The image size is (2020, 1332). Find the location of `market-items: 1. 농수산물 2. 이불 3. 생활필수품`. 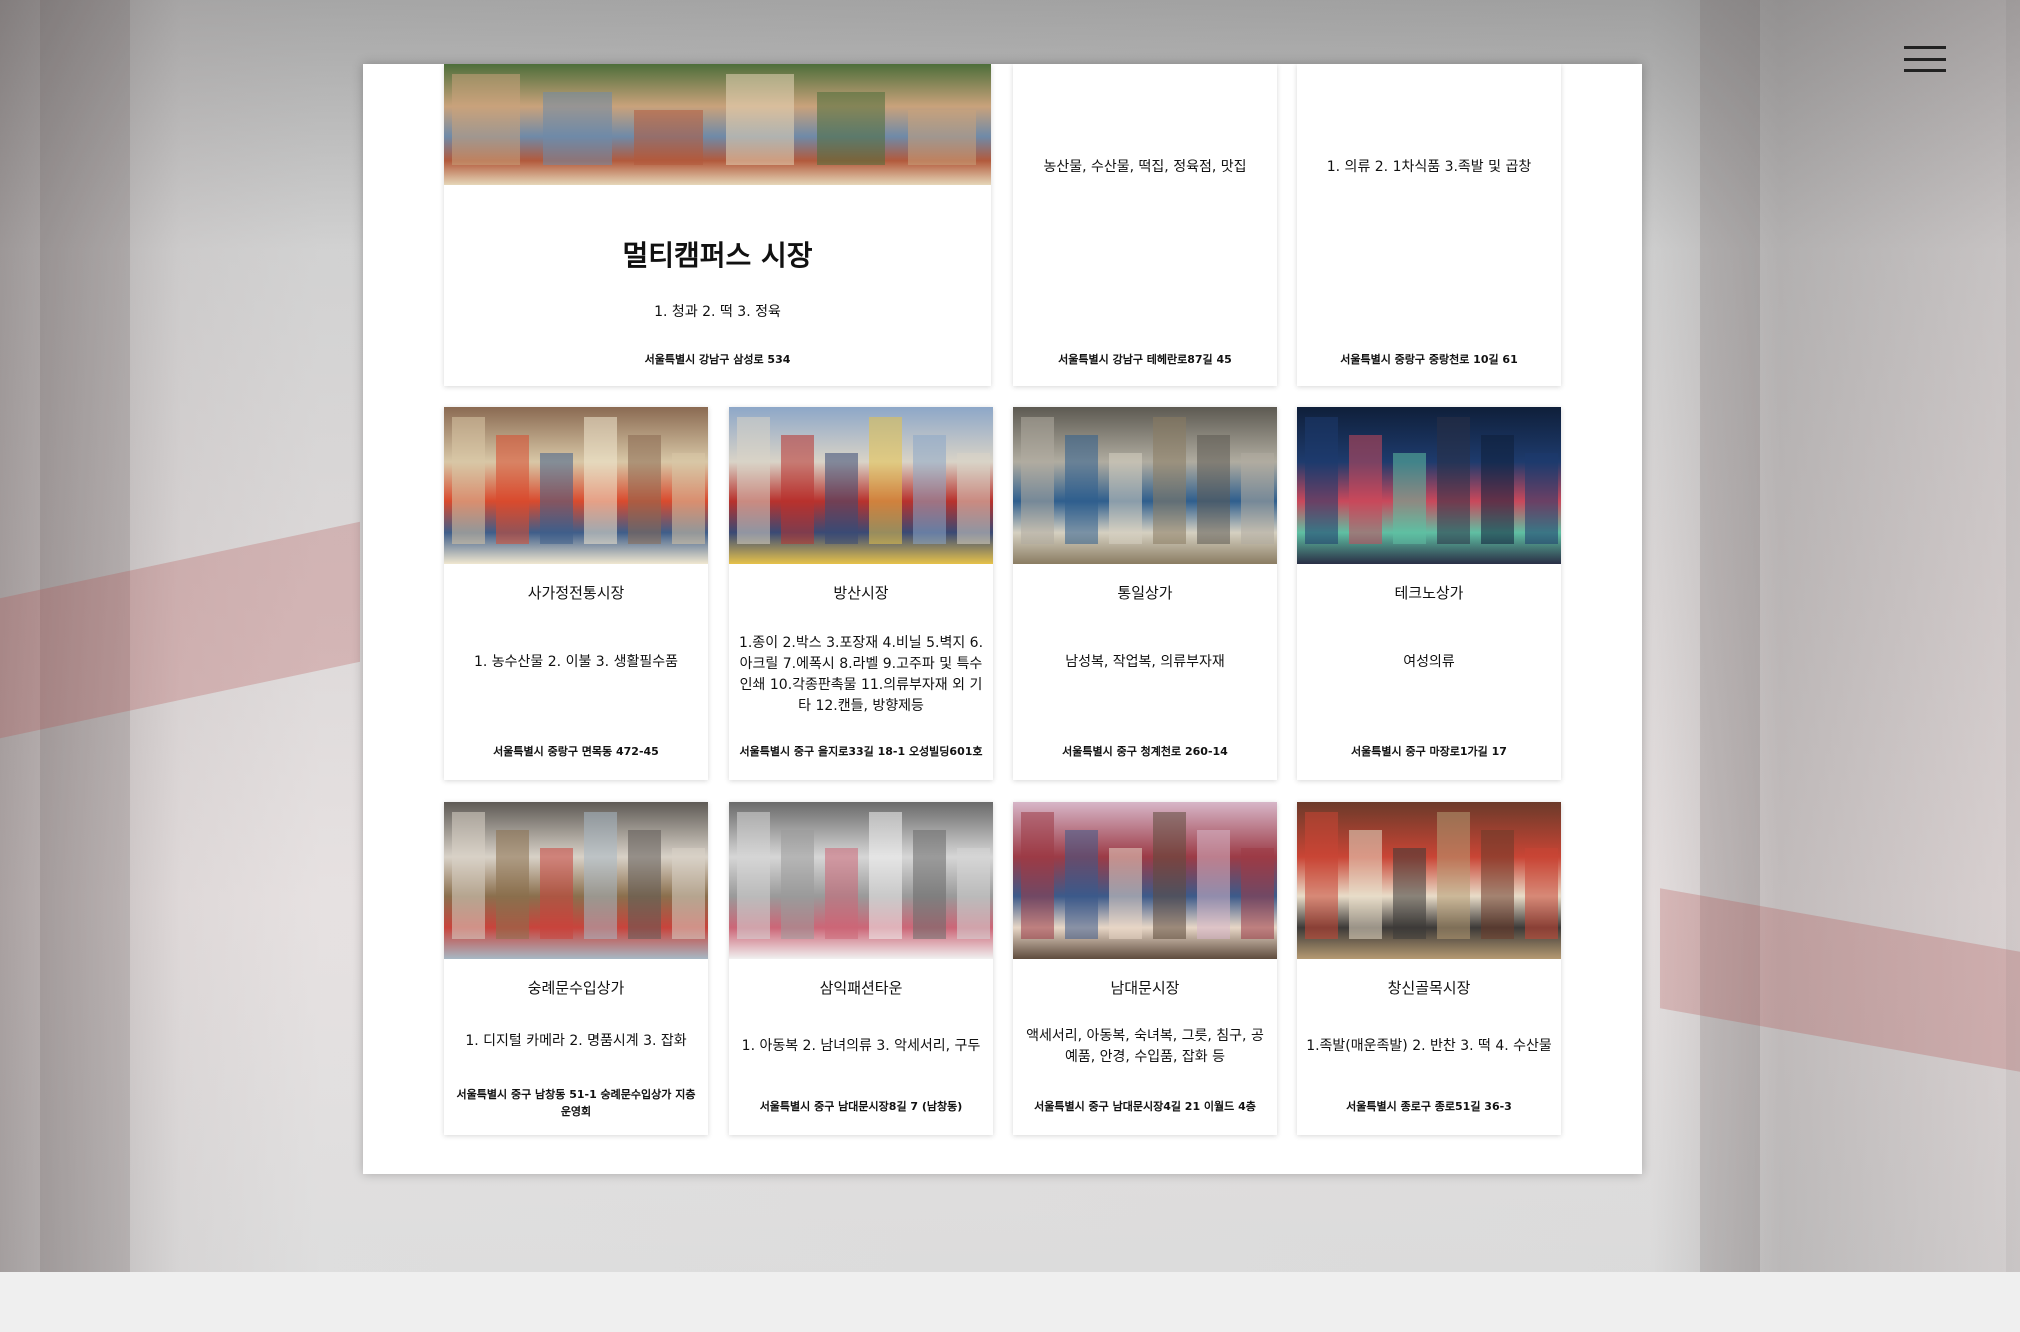

market-items: 1. 농수산물 2. 이불 3. 생활필수품 is located at coordinates (575, 662).